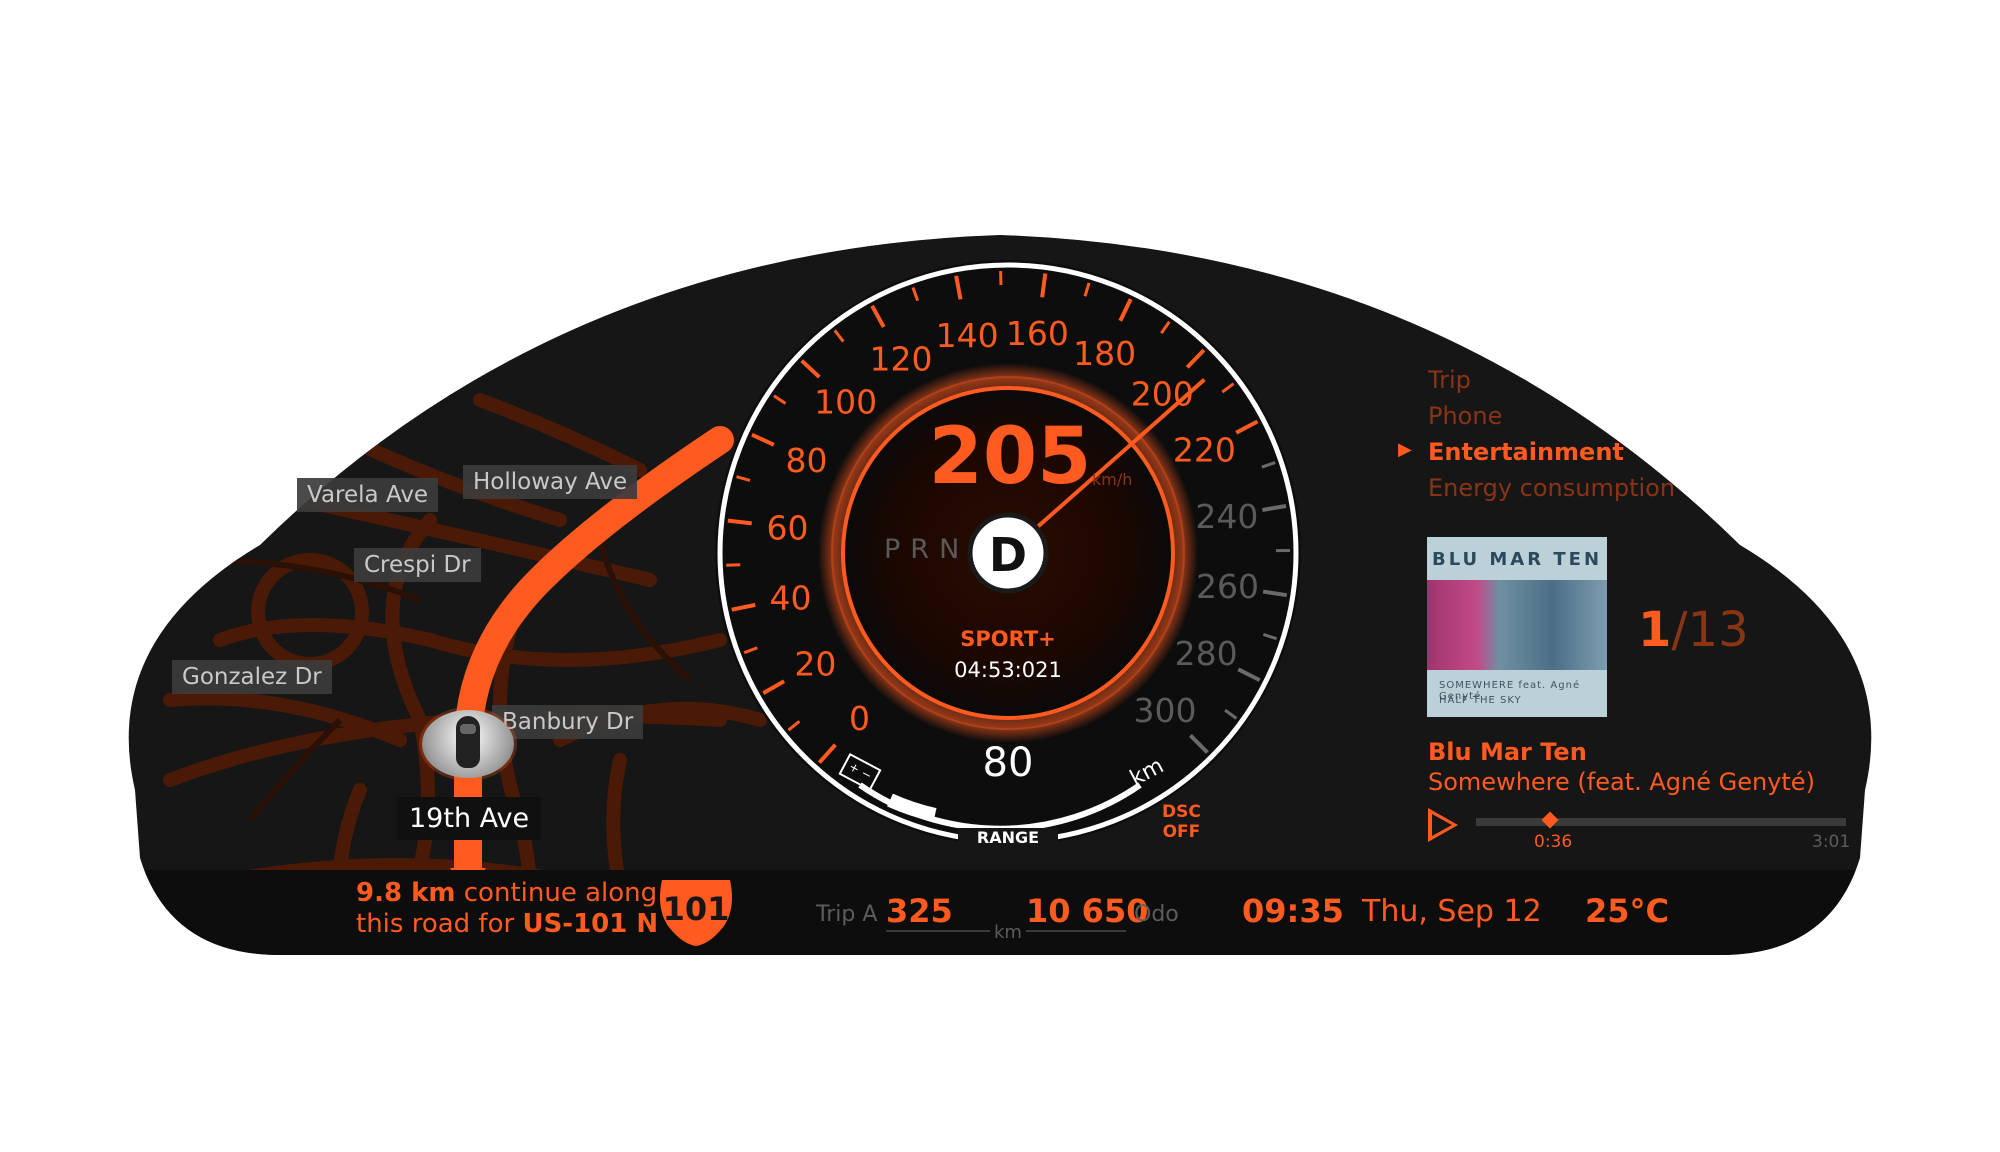 The height and width of the screenshot is (1152, 2000). What do you see at coordinates (1553, 842) in the screenshot?
I see `elapsed-time: 0:36` at bounding box center [1553, 842].